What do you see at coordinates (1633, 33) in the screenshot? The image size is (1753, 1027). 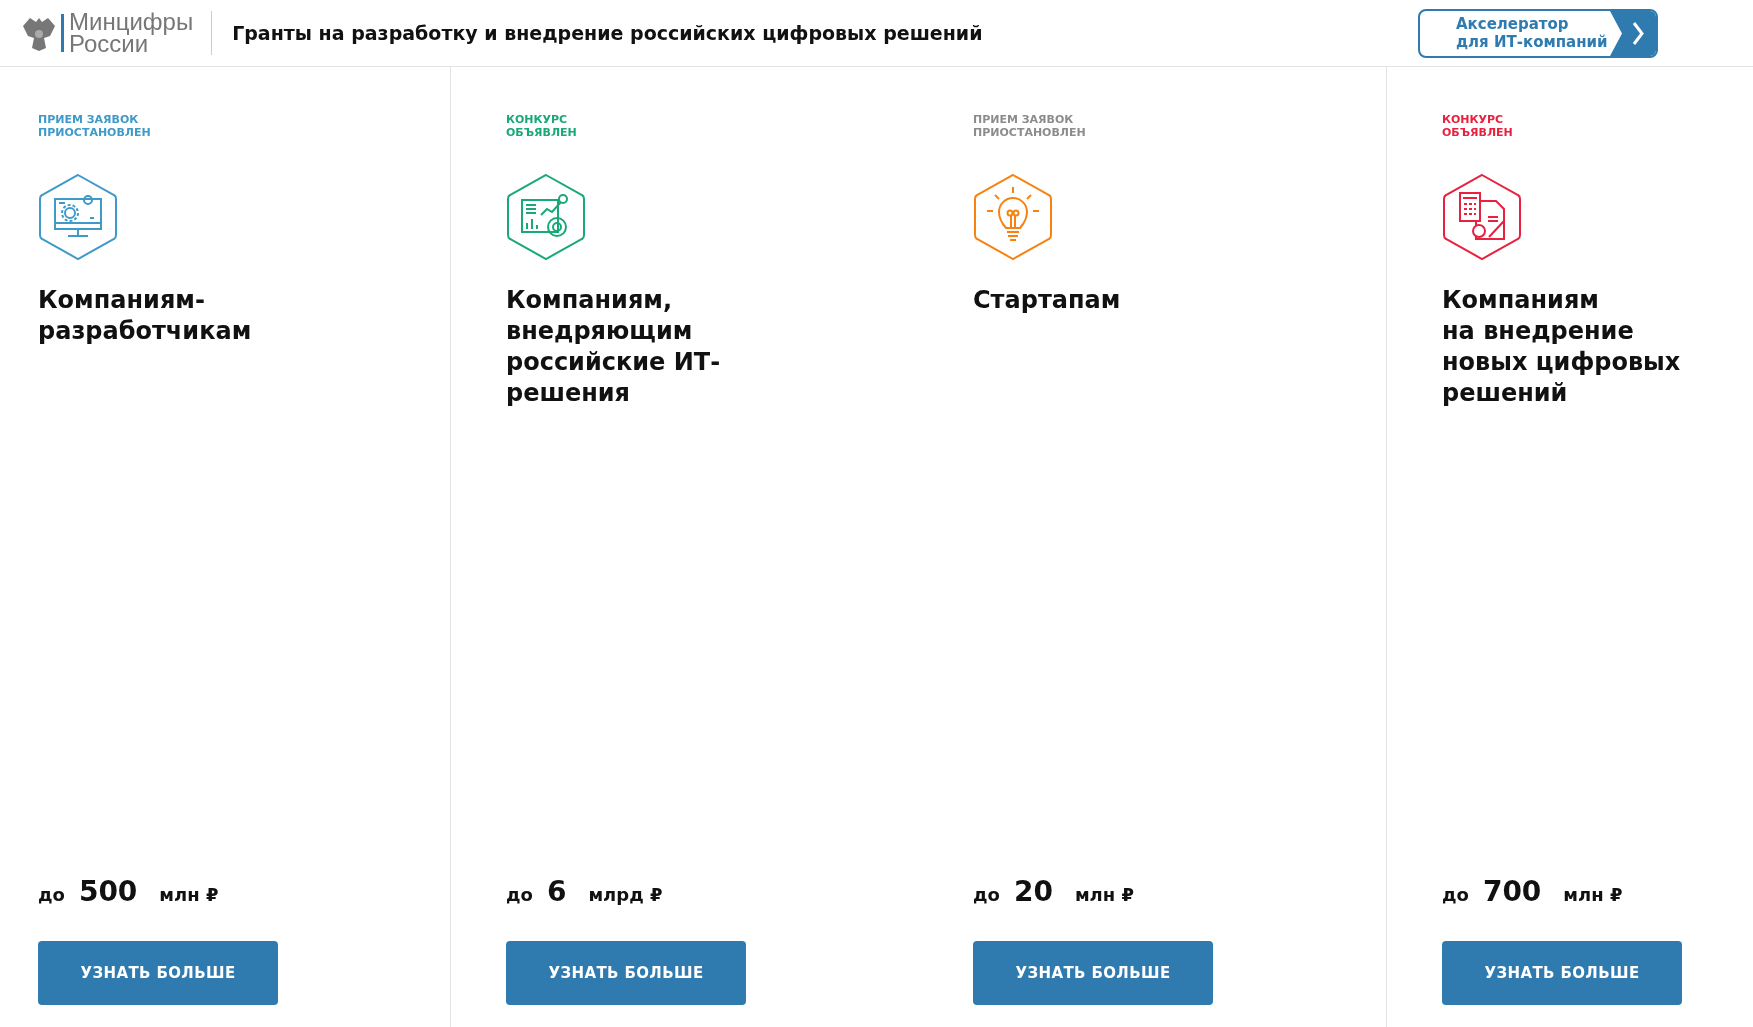 I see `chevron-right-icon` at bounding box center [1633, 33].